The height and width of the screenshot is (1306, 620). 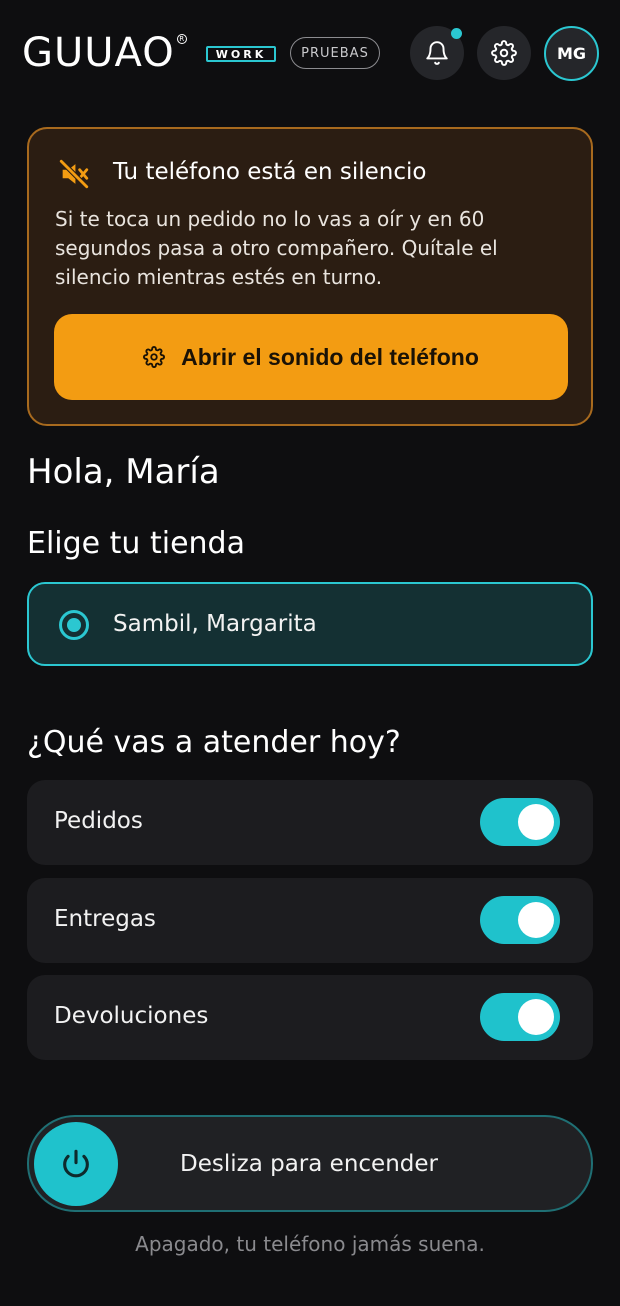 What do you see at coordinates (98, 53) in the screenshot?
I see `logo-wordmark: GUUAO` at bounding box center [98, 53].